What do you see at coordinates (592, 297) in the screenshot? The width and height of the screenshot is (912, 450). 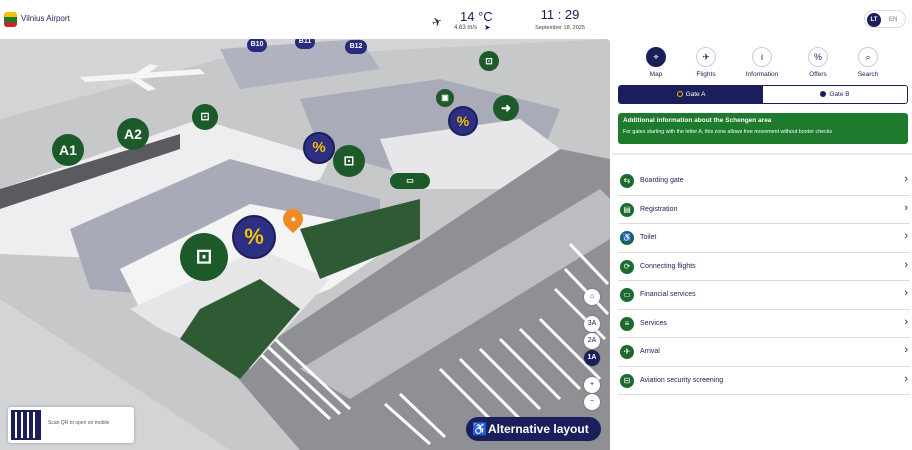 I see `home-button: ⌂` at bounding box center [592, 297].